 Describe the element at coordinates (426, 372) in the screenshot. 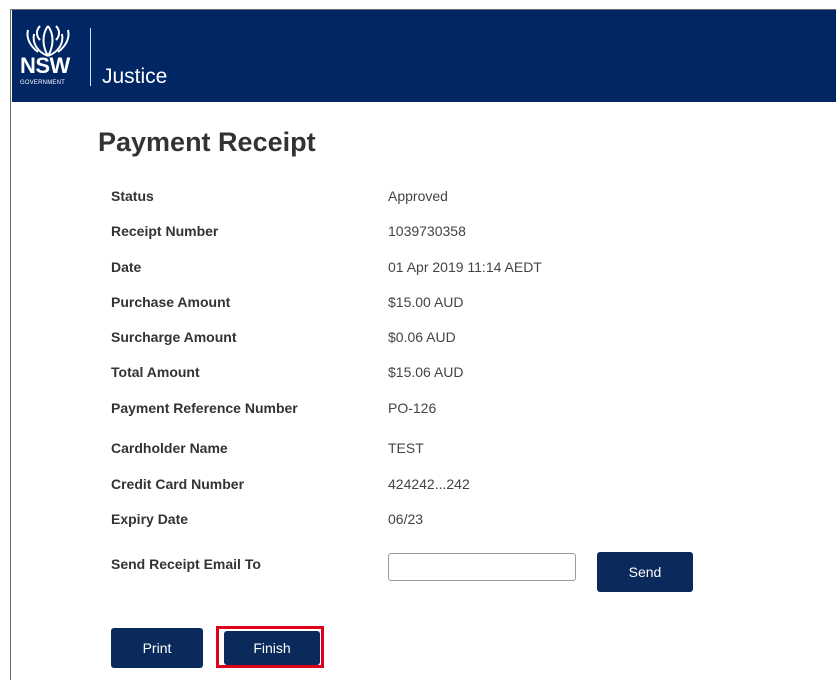

I see `receipt-row-value: $15.06 AUD` at that location.